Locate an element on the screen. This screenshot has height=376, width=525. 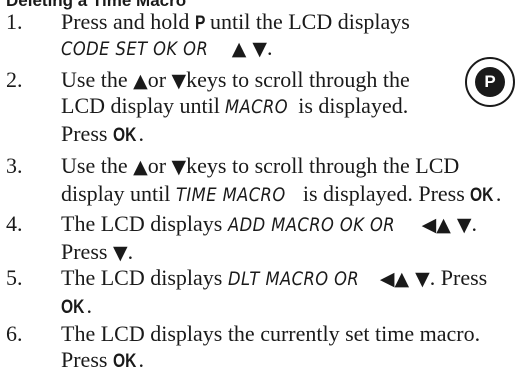
lcd-readout: ADD MACRO OK OR is located at coordinates (311, 225).